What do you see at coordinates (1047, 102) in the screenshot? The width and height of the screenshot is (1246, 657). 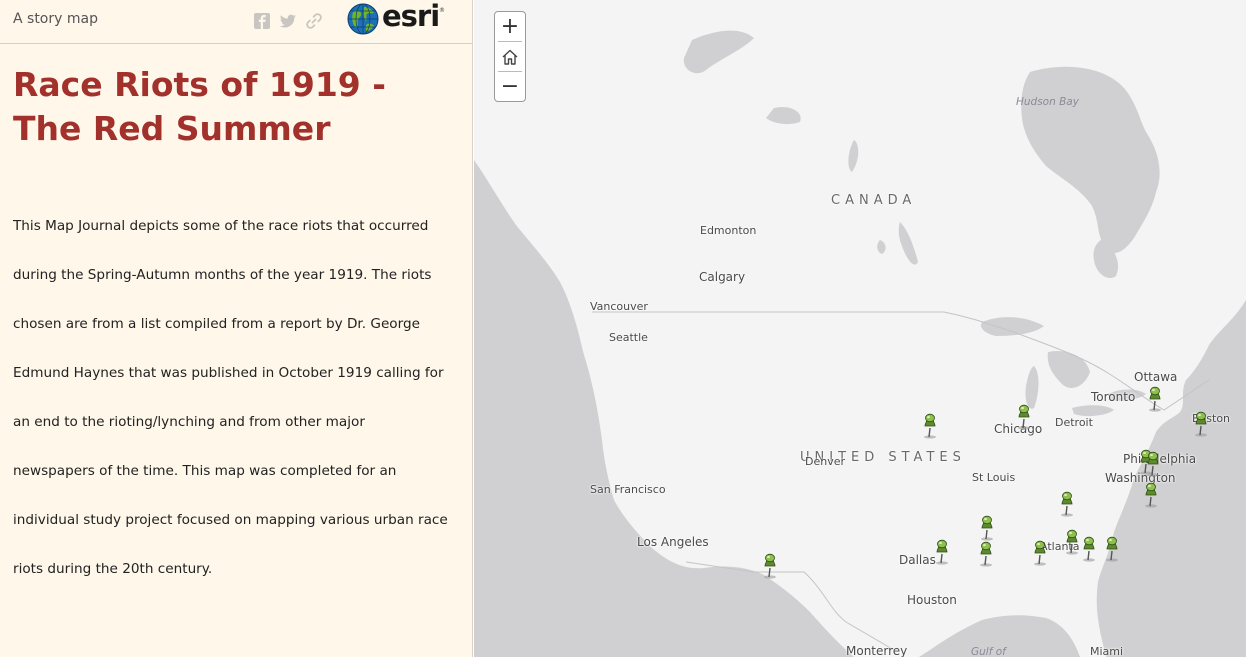 I see `label-hudson-bay: Hudson Bay` at bounding box center [1047, 102].